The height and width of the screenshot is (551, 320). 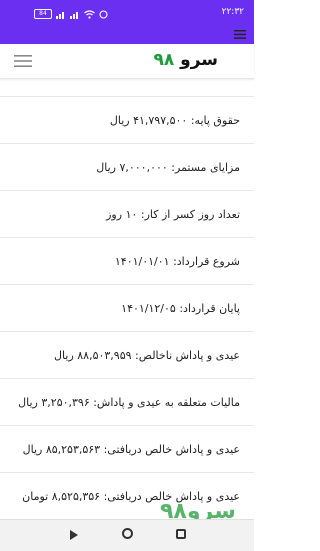 I want to click on battery-icon: 84, so click(x=43, y=14).